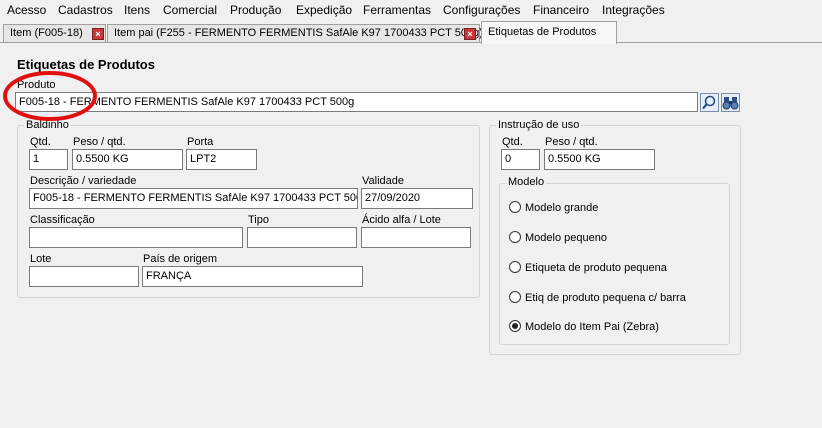 The image size is (822, 428). What do you see at coordinates (85, 10) in the screenshot?
I see `menu-cadastros: Cadastros` at bounding box center [85, 10].